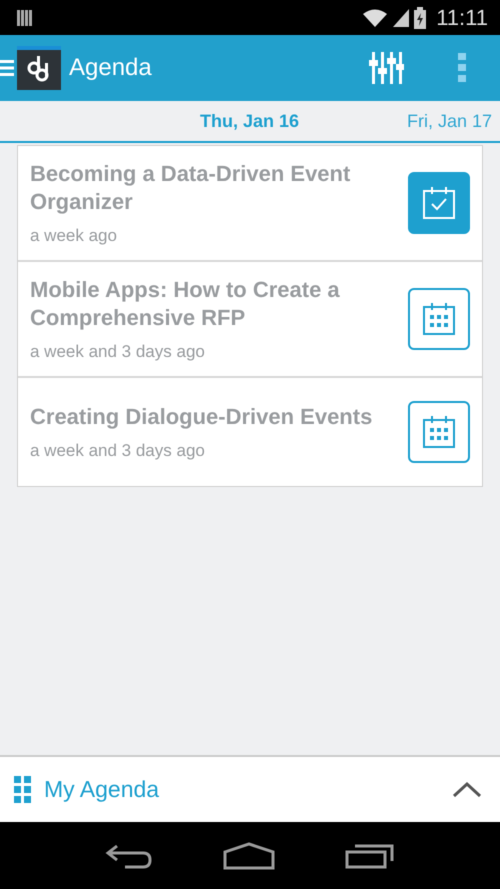 The image size is (500, 889). Describe the element at coordinates (249, 856) in the screenshot. I see `home-icon` at that location.